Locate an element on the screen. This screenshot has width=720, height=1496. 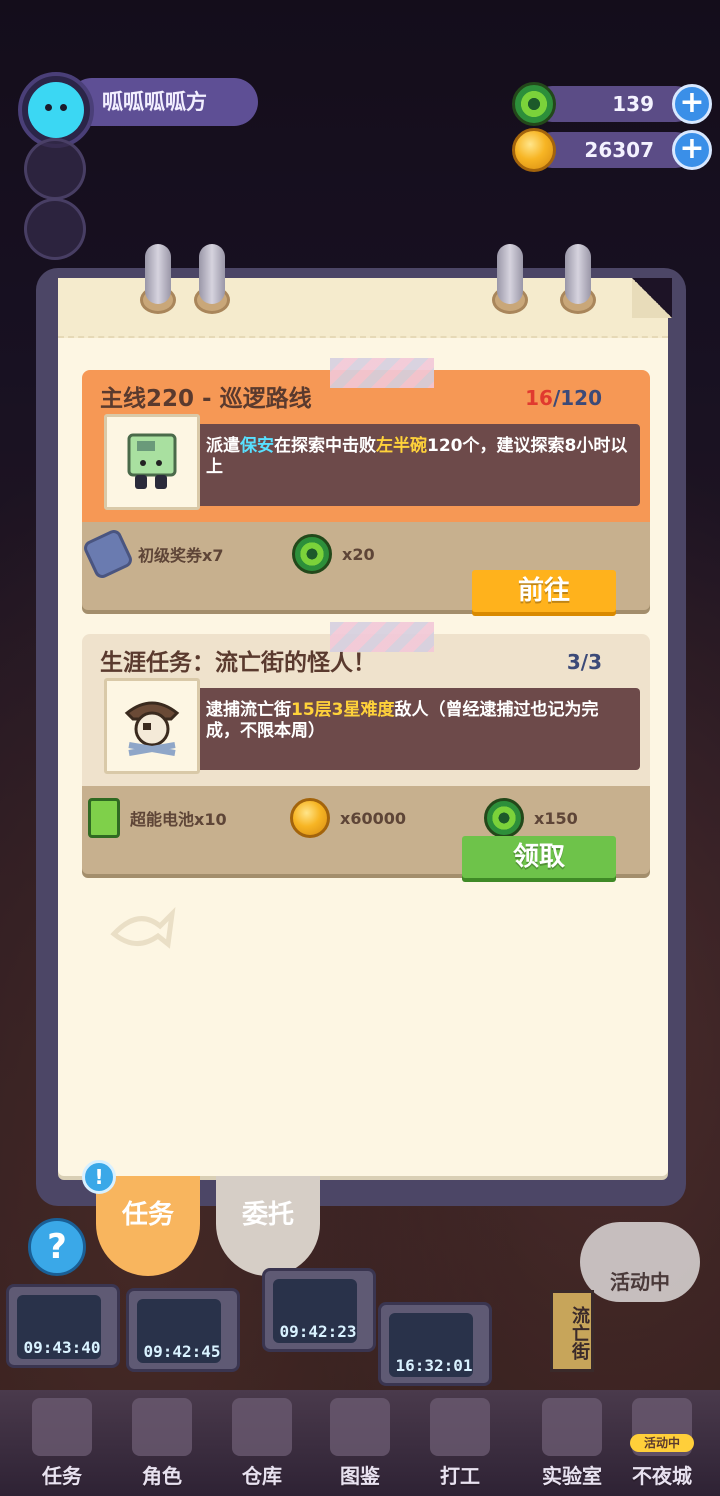
tab-tasks: 任务 is located at coordinates (148, 1226).